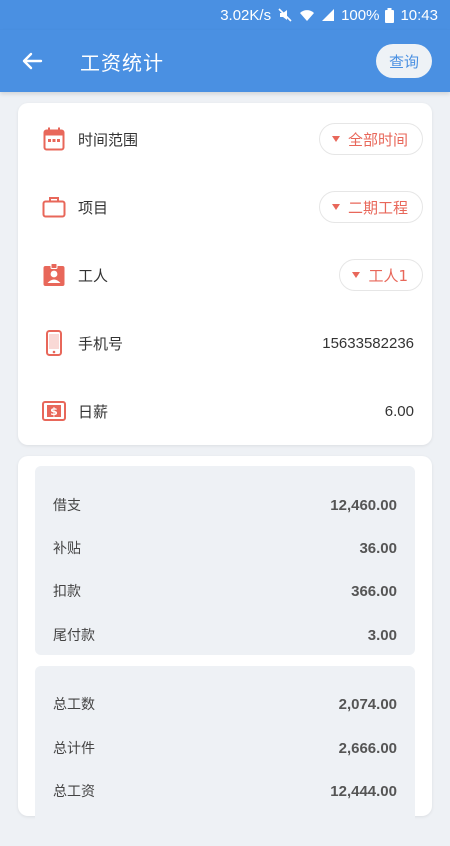 The image size is (450, 846). Describe the element at coordinates (101, 343) in the screenshot. I see `phone-label: 手机号` at that location.